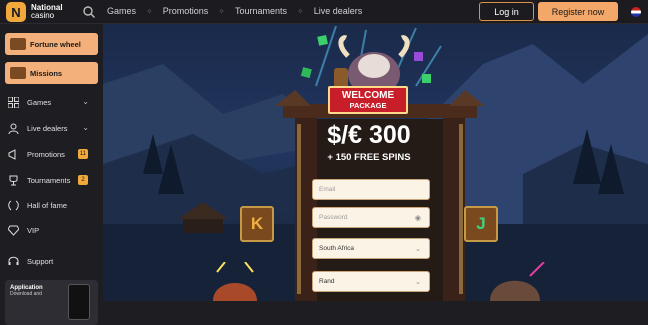  Describe the element at coordinates (418, 218) in the screenshot. I see `eye-icon: ◉` at that location.